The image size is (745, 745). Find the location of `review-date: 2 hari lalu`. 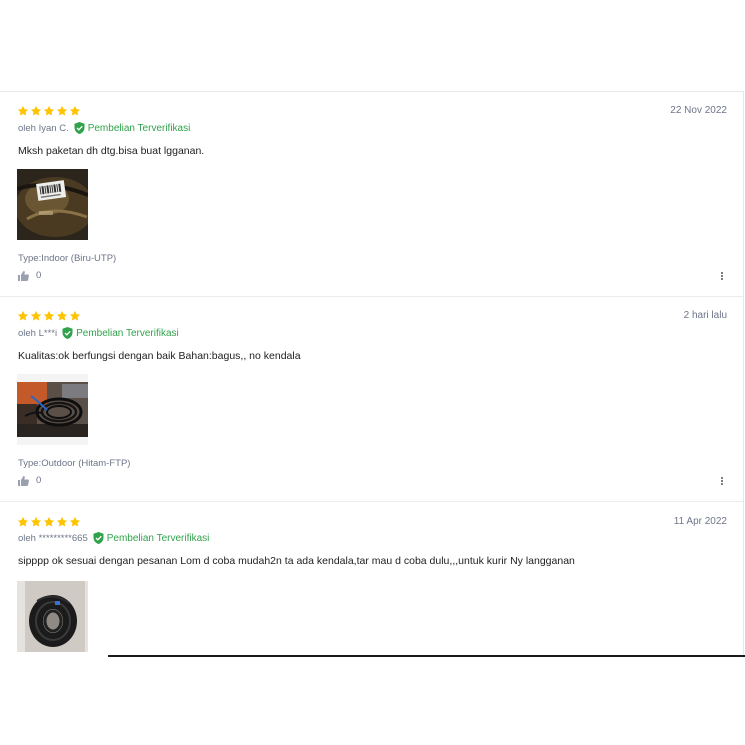

review-date: 2 hari lalu is located at coordinates (705, 315).